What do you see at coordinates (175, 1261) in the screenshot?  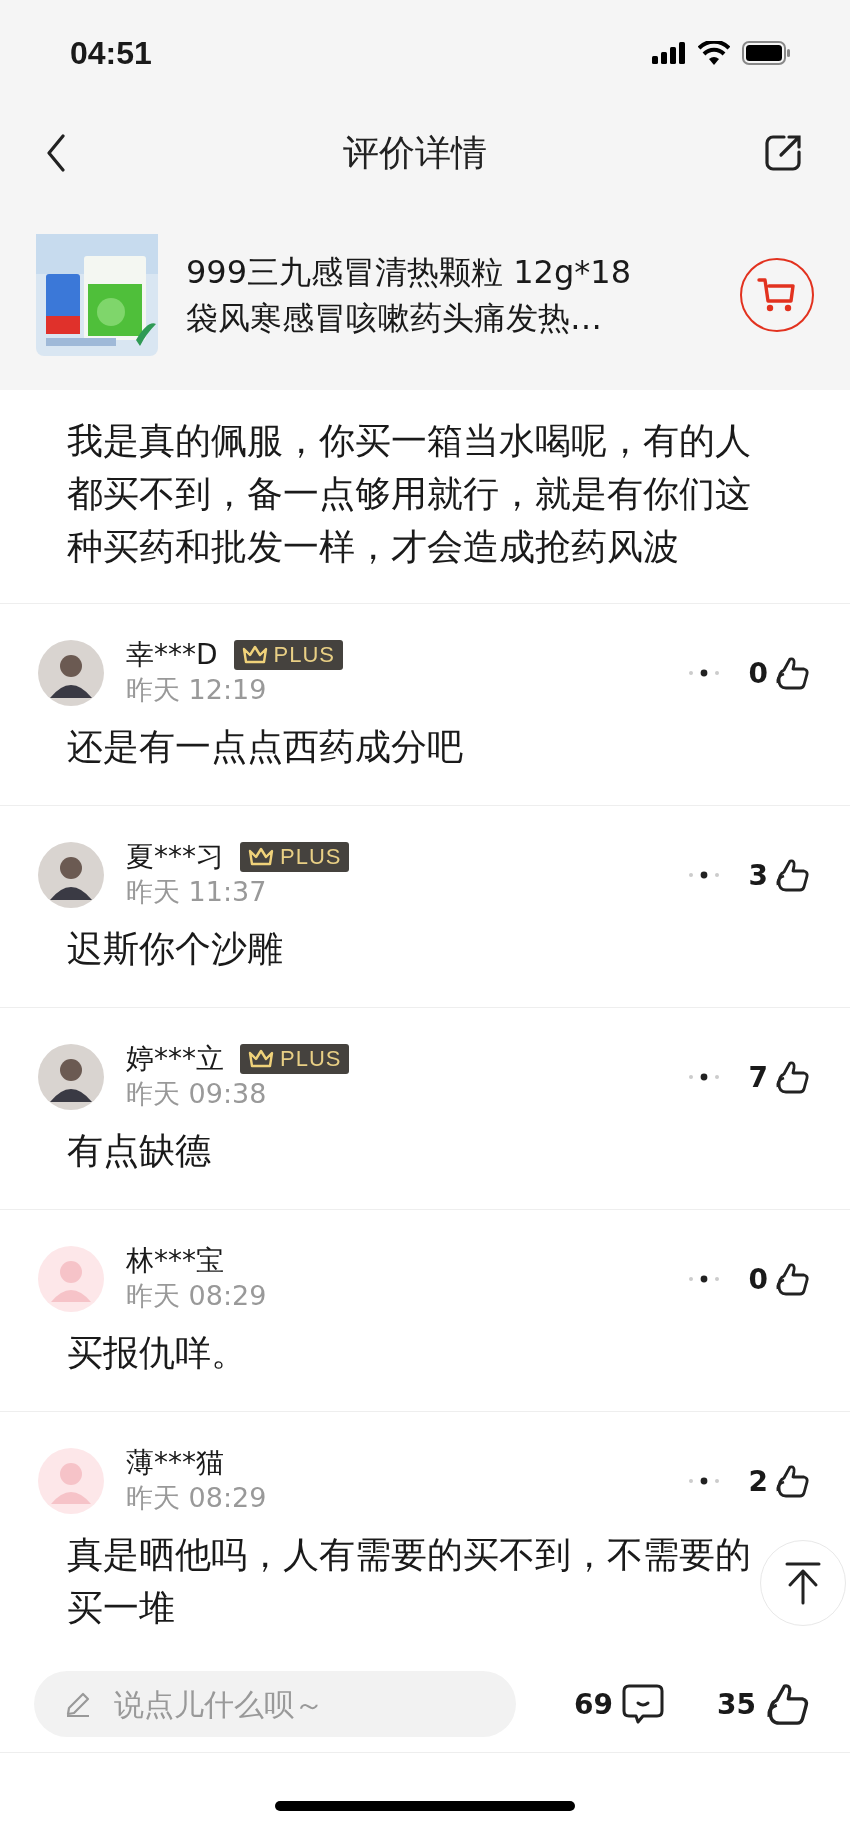 I see `user-name: 林***宝` at bounding box center [175, 1261].